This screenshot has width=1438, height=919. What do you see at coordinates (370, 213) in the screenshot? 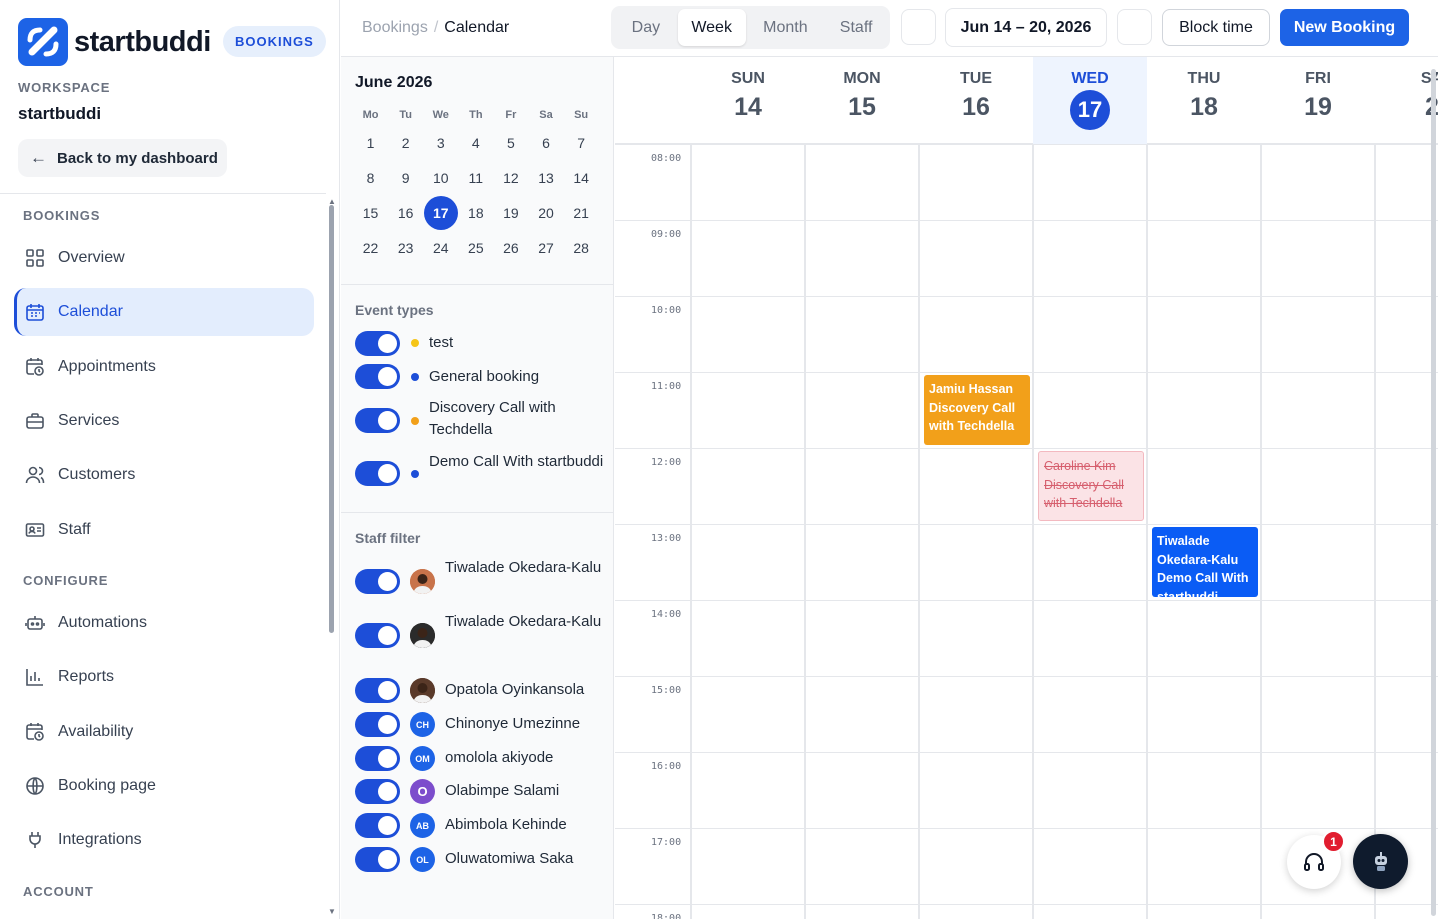
I see `mini-calendar-day: 15` at bounding box center [370, 213].